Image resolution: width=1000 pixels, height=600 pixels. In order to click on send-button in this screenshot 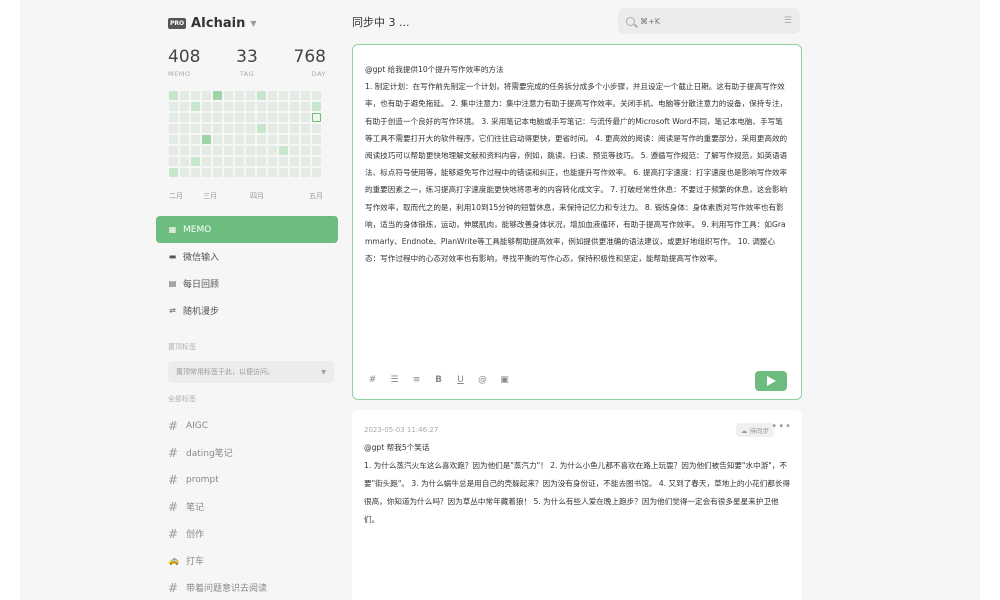, I will do `click(771, 381)`.